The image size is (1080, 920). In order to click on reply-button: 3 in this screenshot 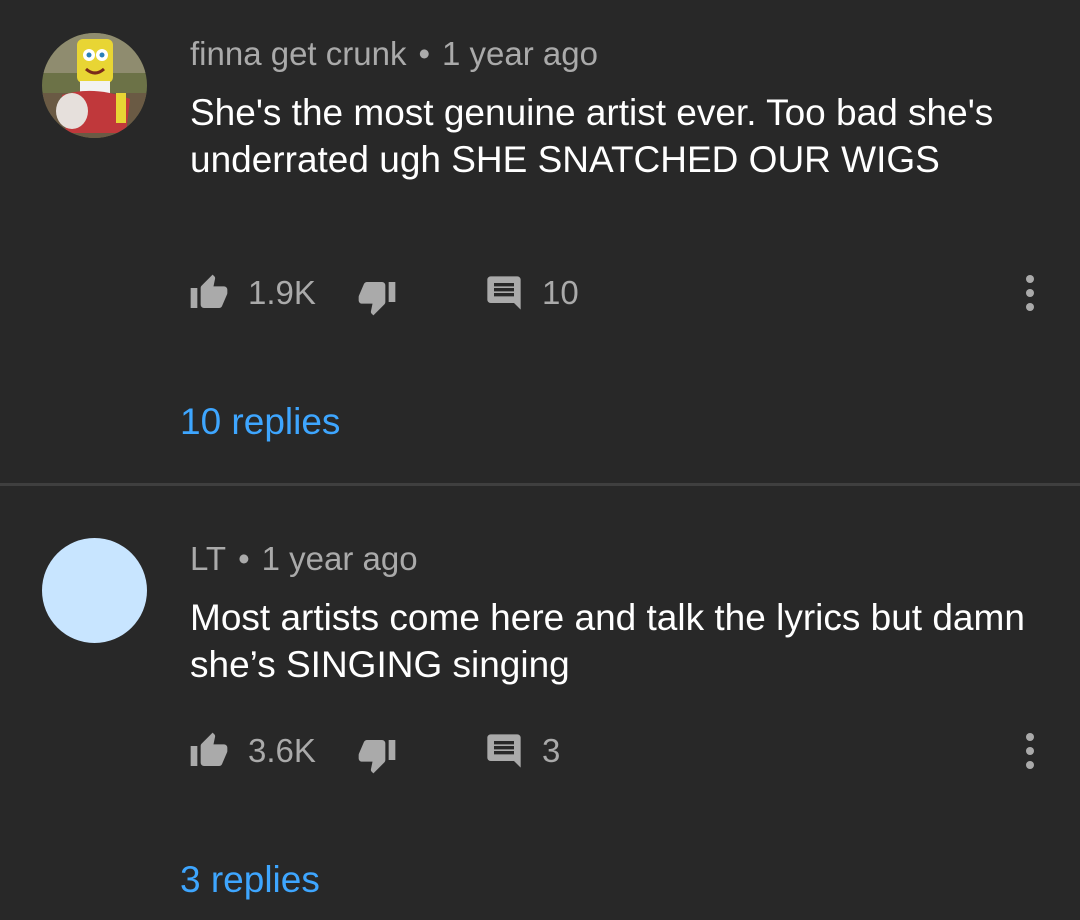, I will do `click(522, 751)`.